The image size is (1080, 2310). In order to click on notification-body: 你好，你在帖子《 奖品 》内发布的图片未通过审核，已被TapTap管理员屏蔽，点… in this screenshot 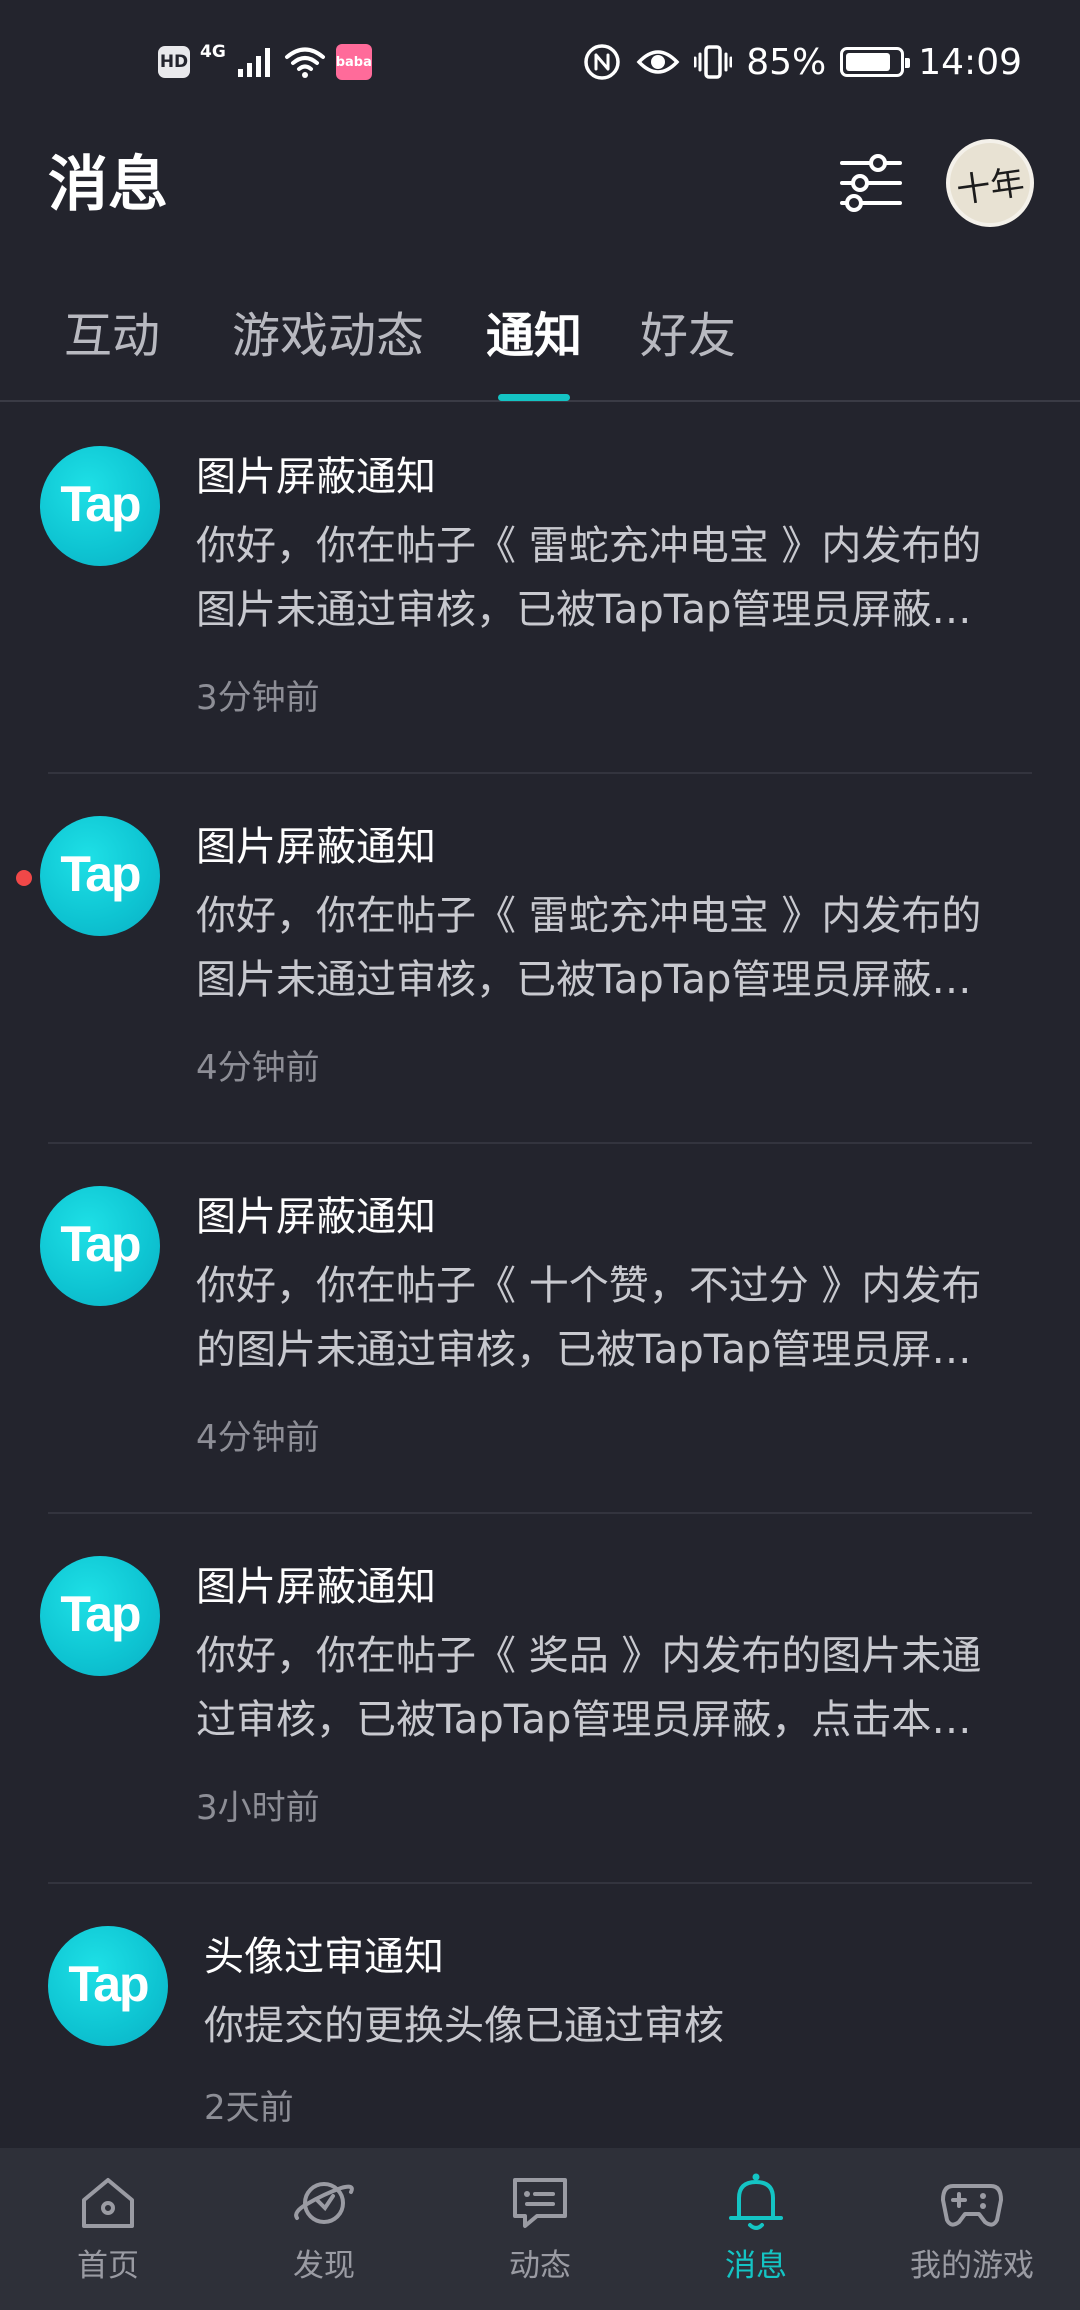, I will do `click(589, 1688)`.